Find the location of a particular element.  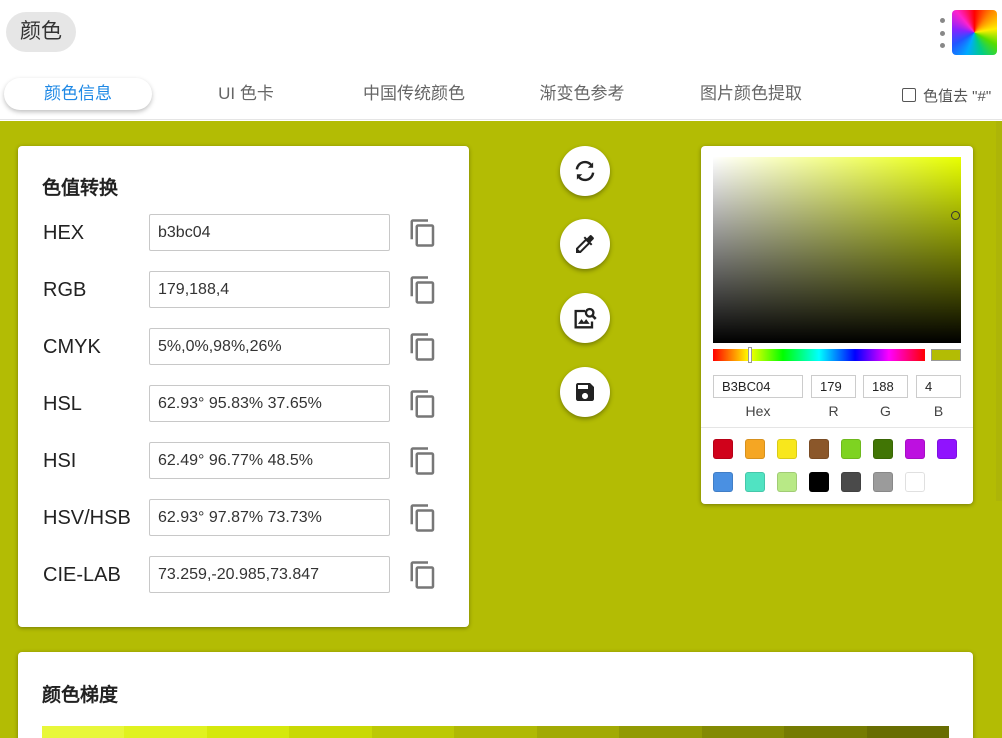

blue-input: 4 is located at coordinates (938, 386).